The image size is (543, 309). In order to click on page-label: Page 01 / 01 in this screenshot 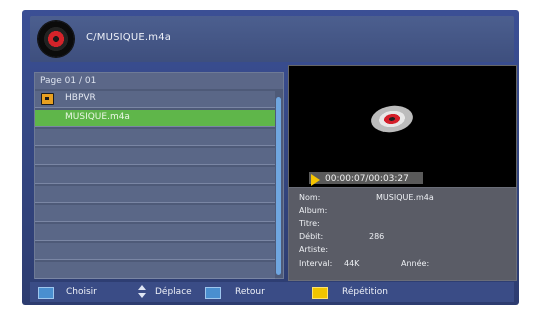, I will do `click(68, 81)`.